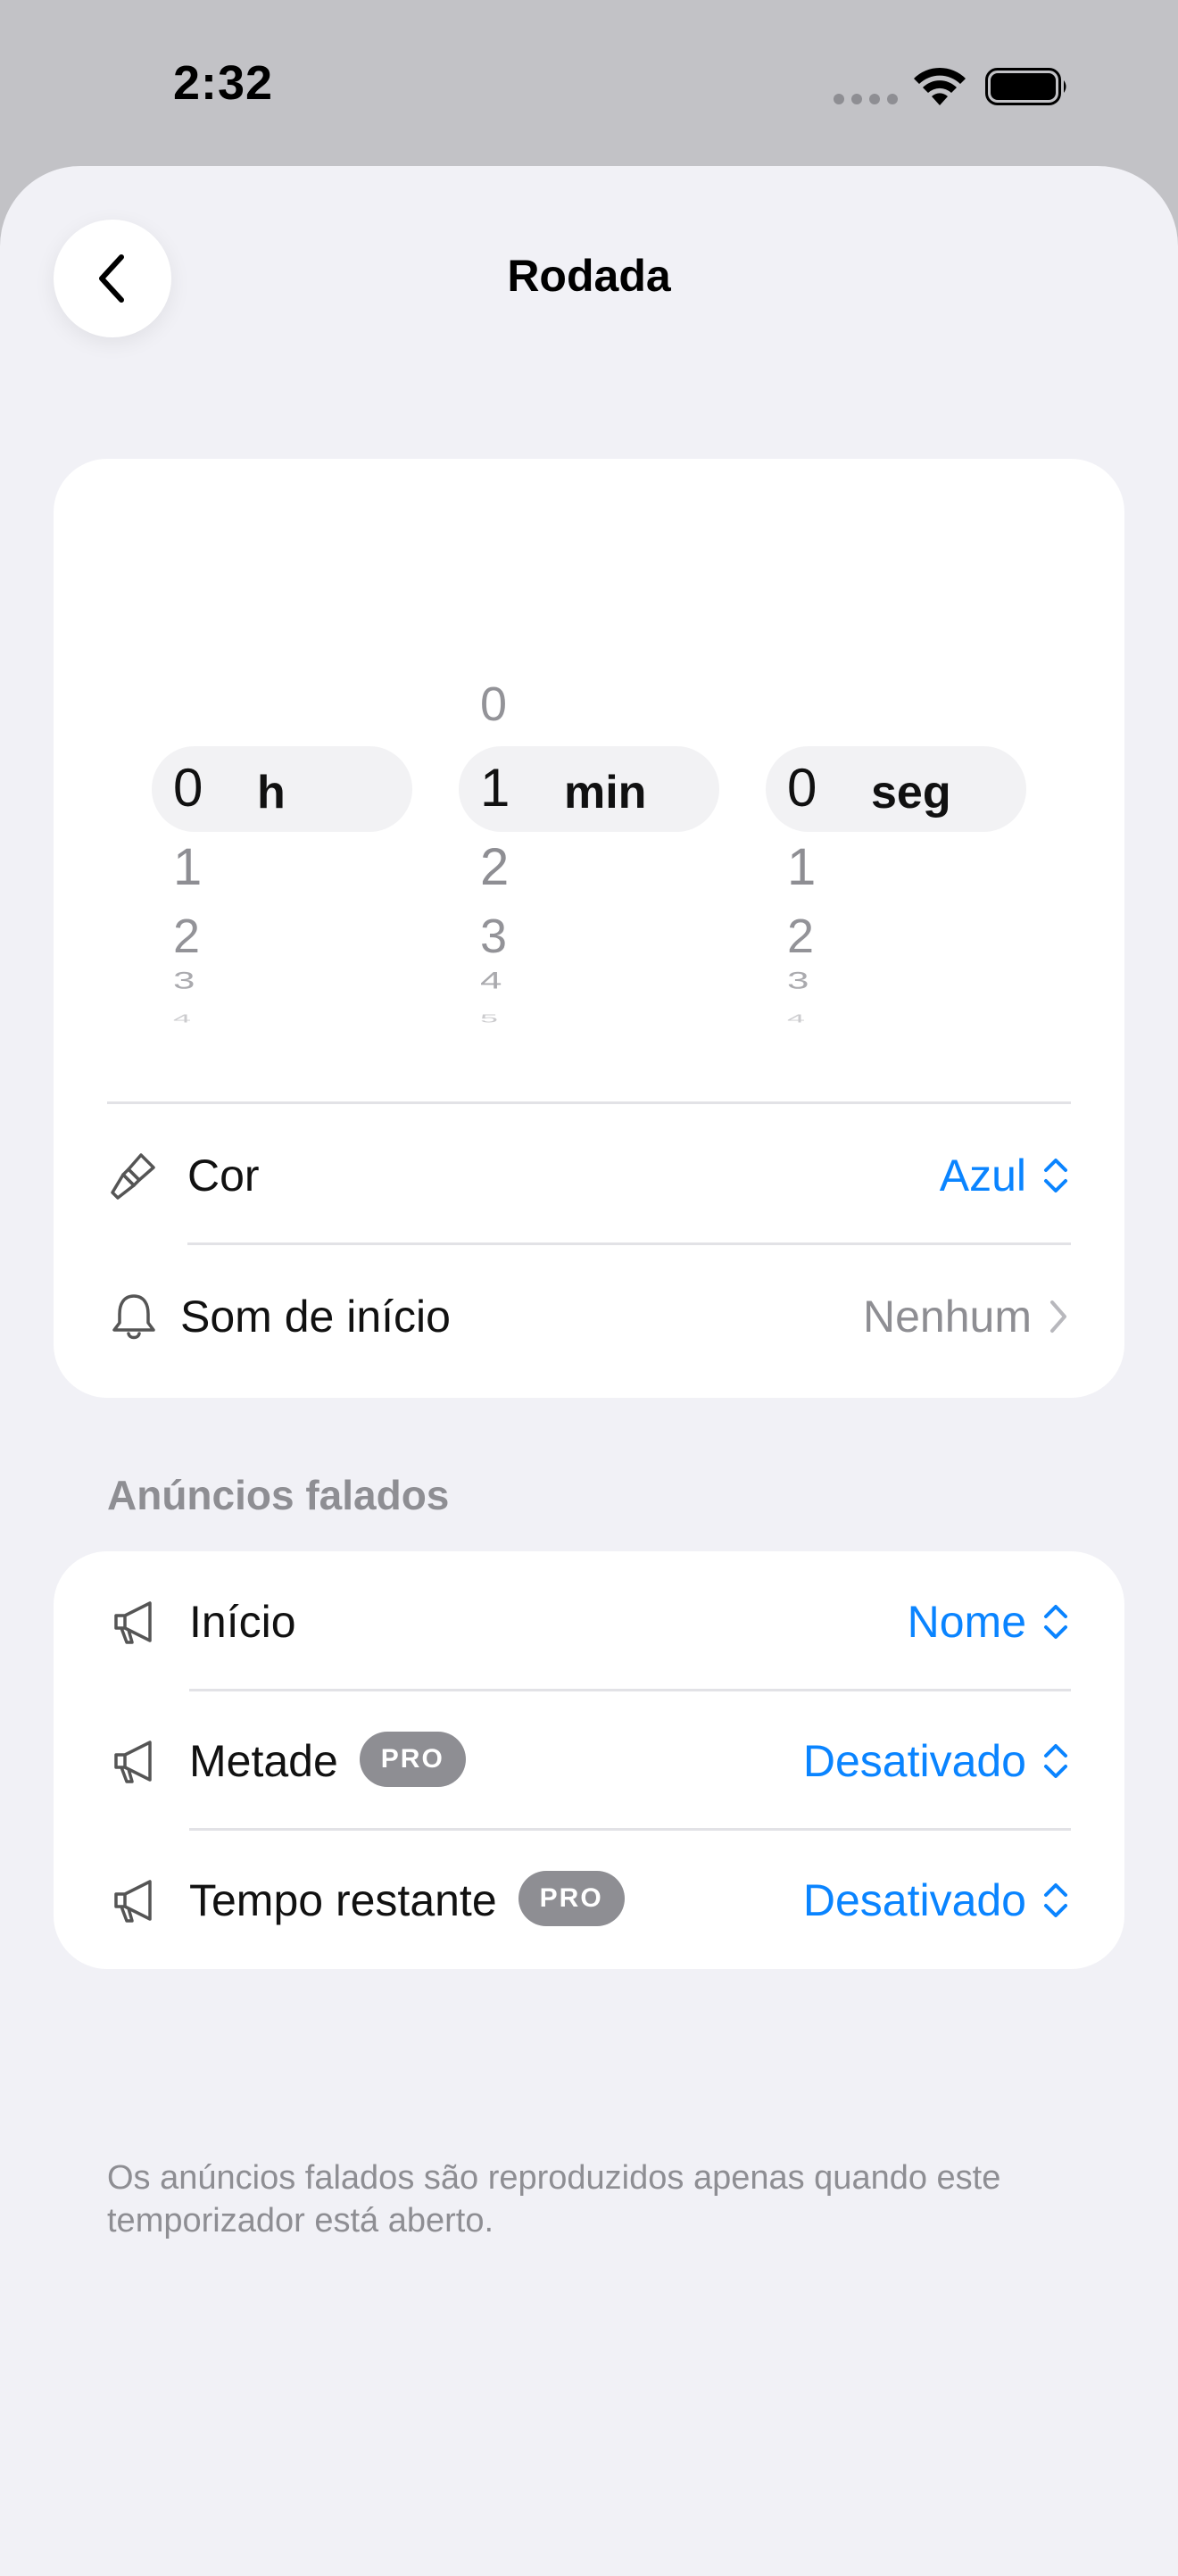  Describe the element at coordinates (911, 793) in the screenshot. I see `seconds-unit-label: seg` at that location.